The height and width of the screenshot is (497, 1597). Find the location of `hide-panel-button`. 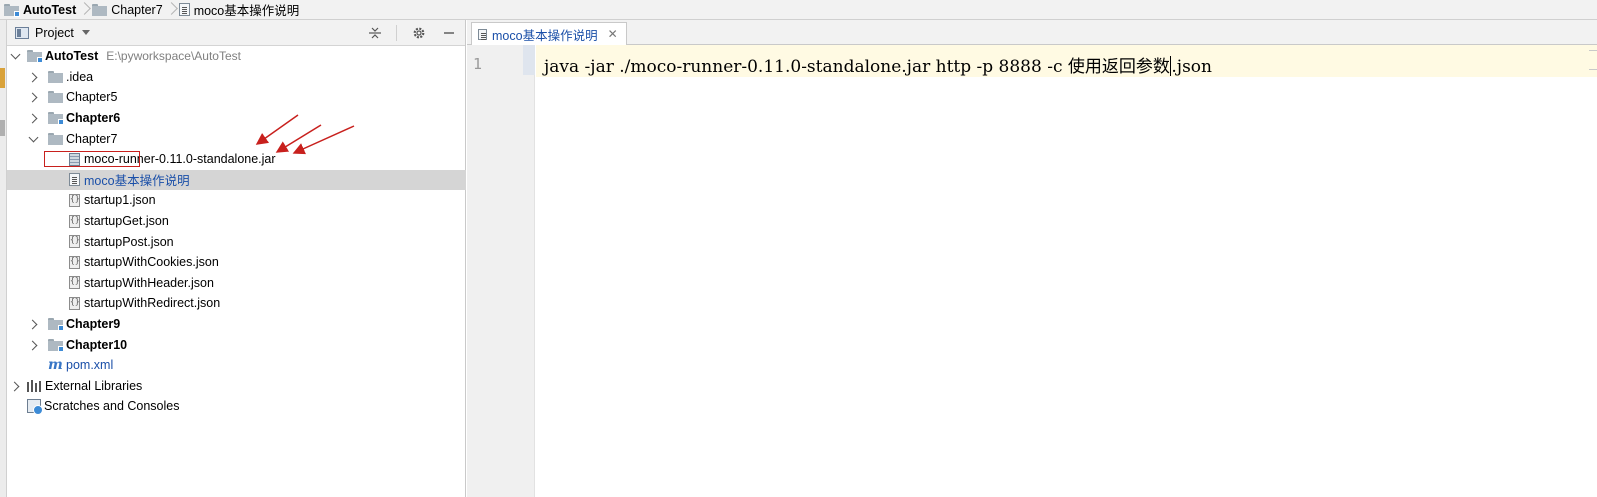

hide-panel-button is located at coordinates (449, 33).